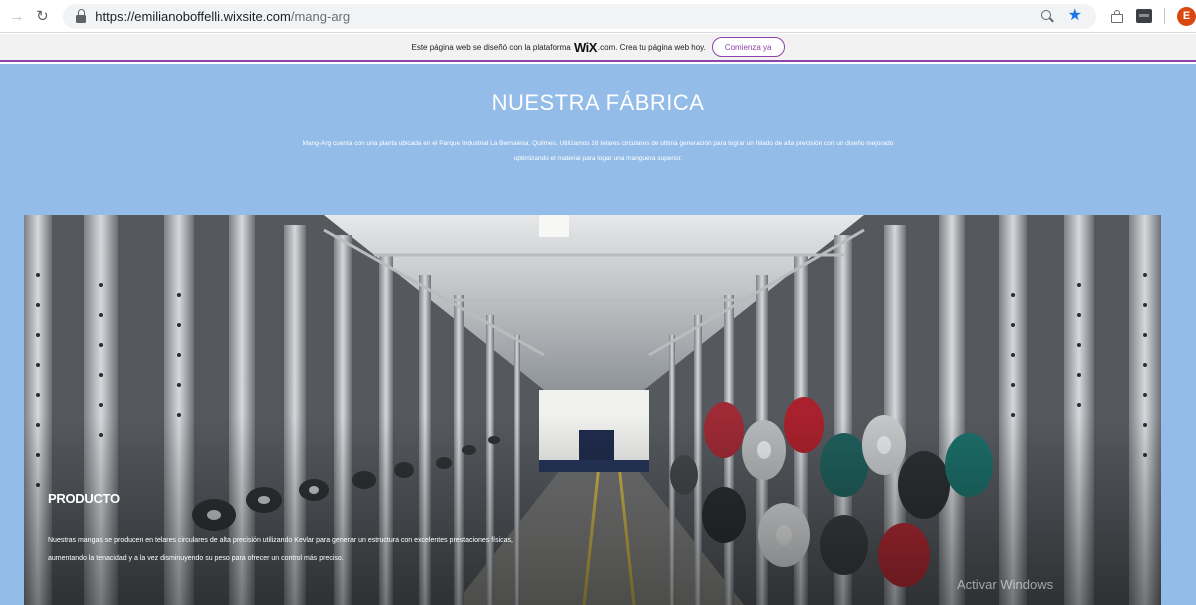  I want to click on toolbar-divider, so click(1165, 16).